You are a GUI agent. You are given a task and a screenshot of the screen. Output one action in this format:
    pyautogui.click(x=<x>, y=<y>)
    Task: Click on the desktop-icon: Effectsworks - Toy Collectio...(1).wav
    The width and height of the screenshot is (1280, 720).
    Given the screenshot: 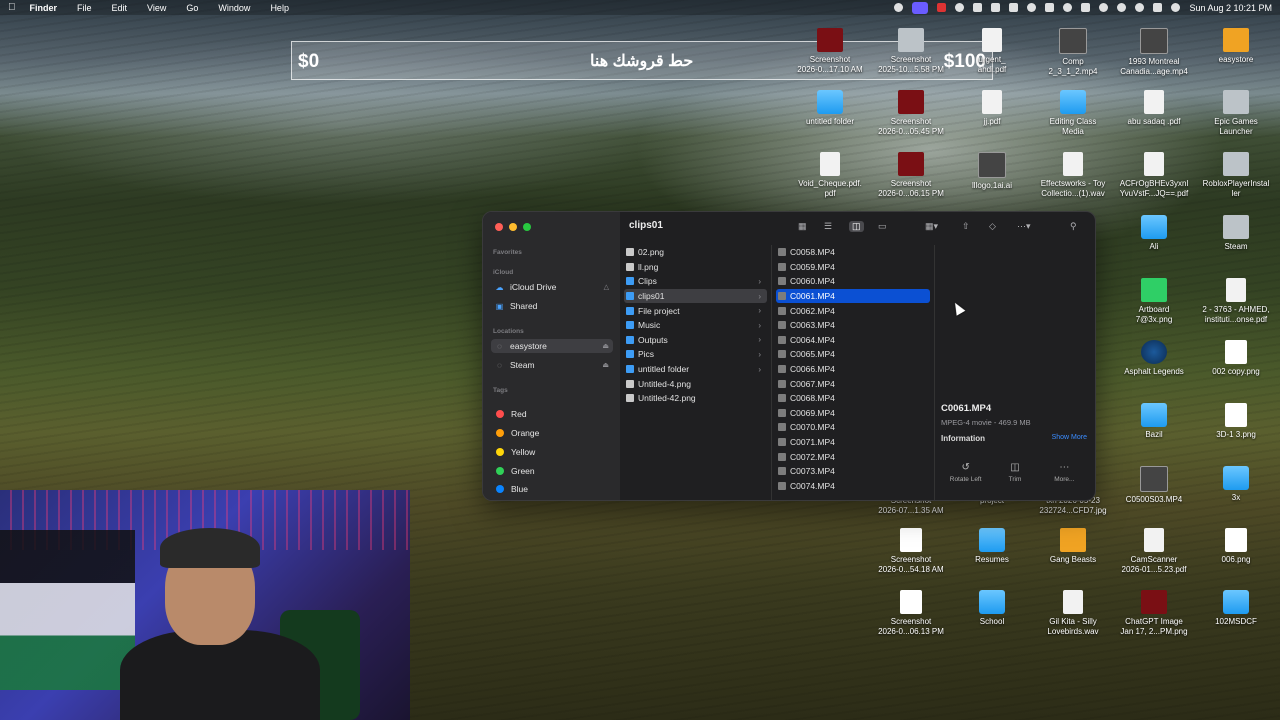 What is the action you would take?
    pyautogui.click(x=1073, y=175)
    